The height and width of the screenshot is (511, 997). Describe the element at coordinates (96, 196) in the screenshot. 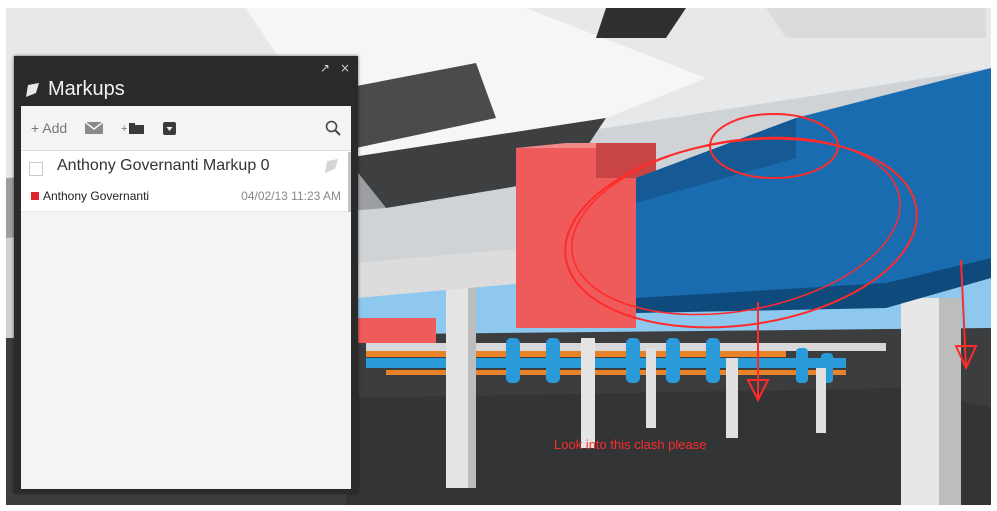

I see `markup-author: Anthony Governanti` at that location.